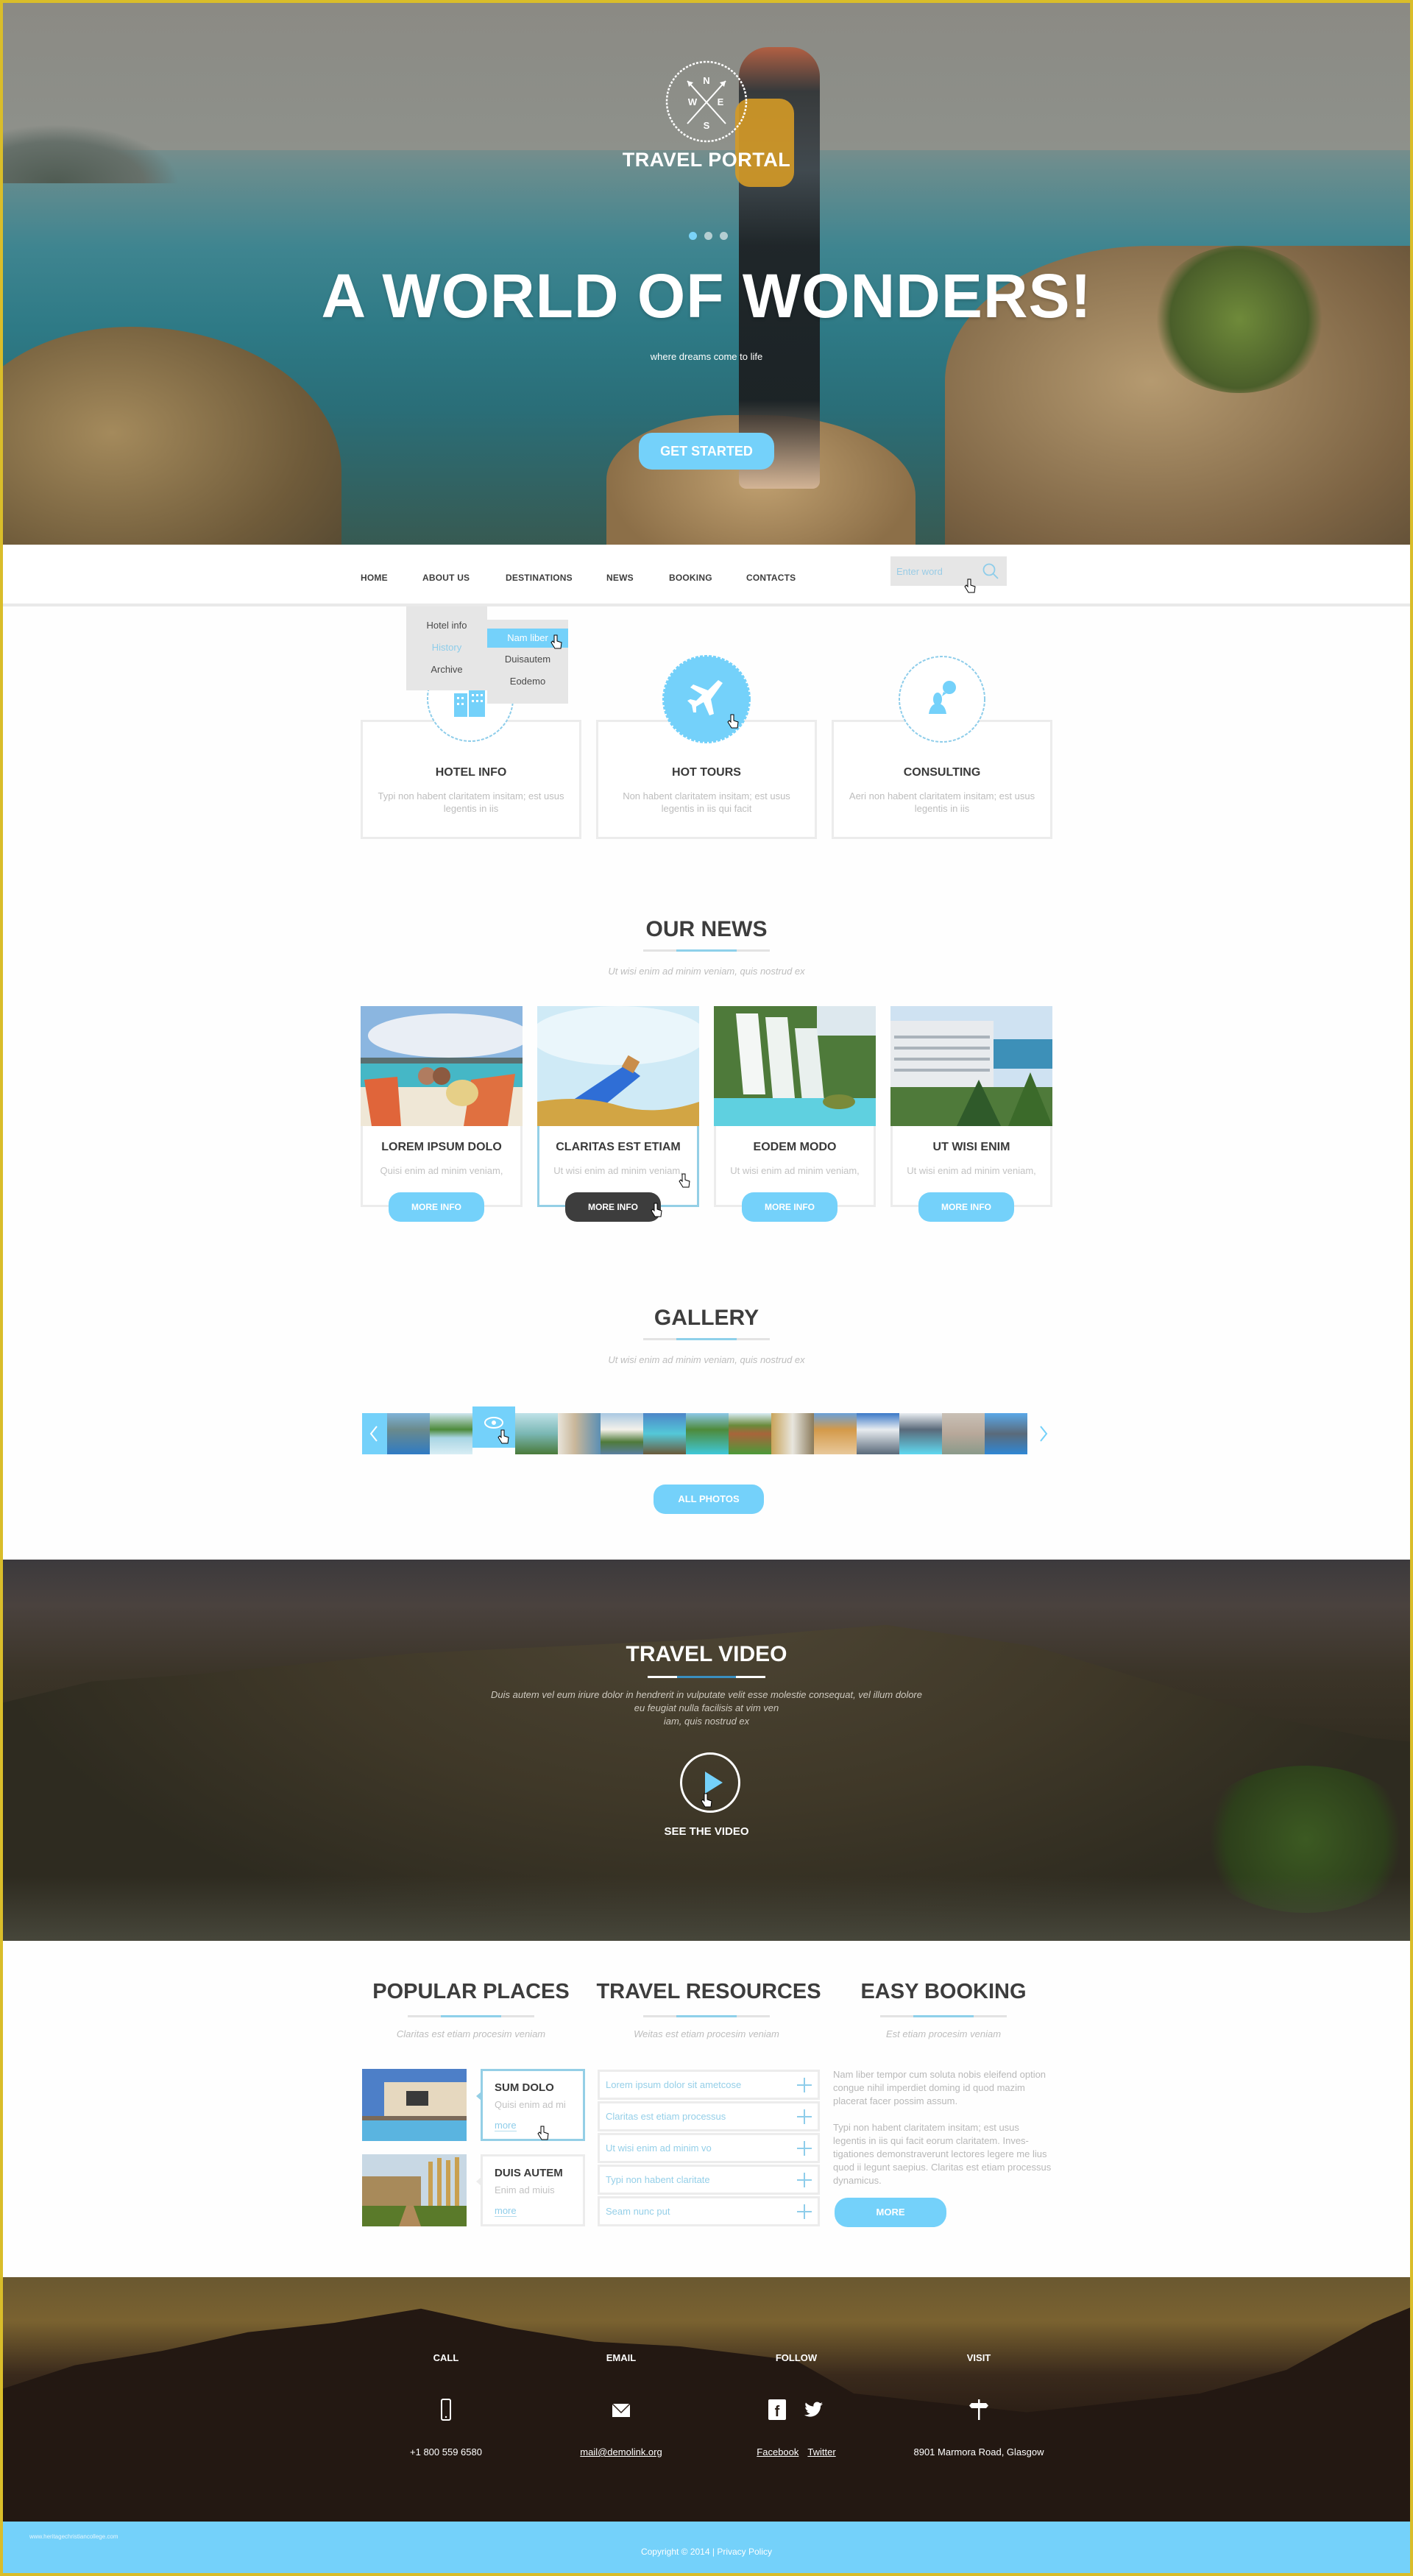 The image size is (1413, 2576). I want to click on travel-video-section, so click(706, 1751).